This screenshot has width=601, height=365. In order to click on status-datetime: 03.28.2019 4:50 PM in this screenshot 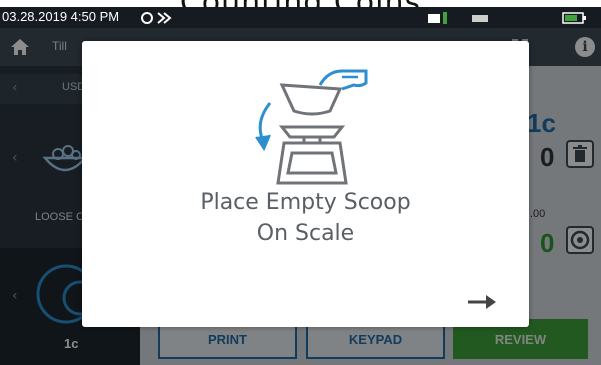, I will do `click(61, 16)`.